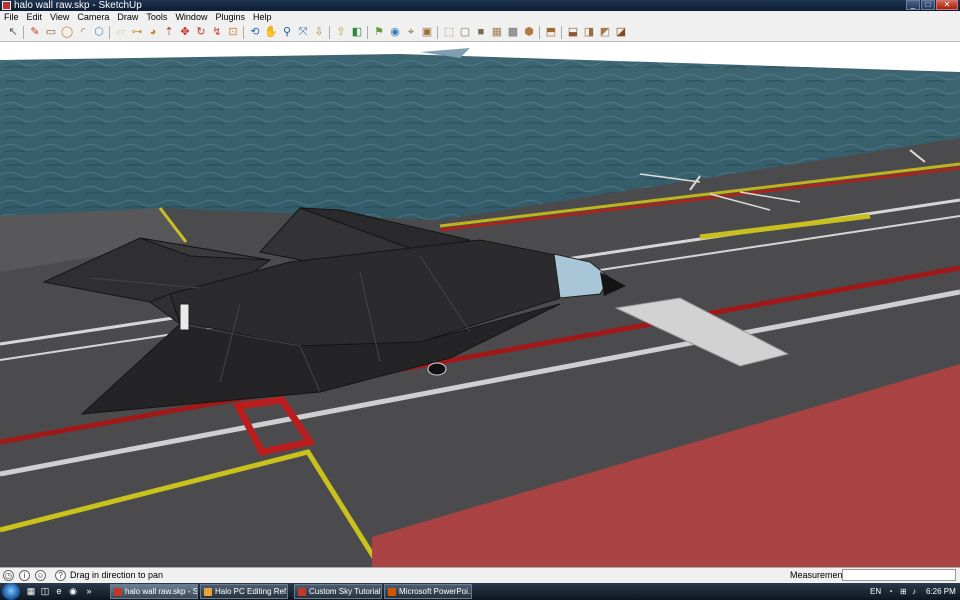  I want to click on measurements-label: Measurements, so click(820, 575).